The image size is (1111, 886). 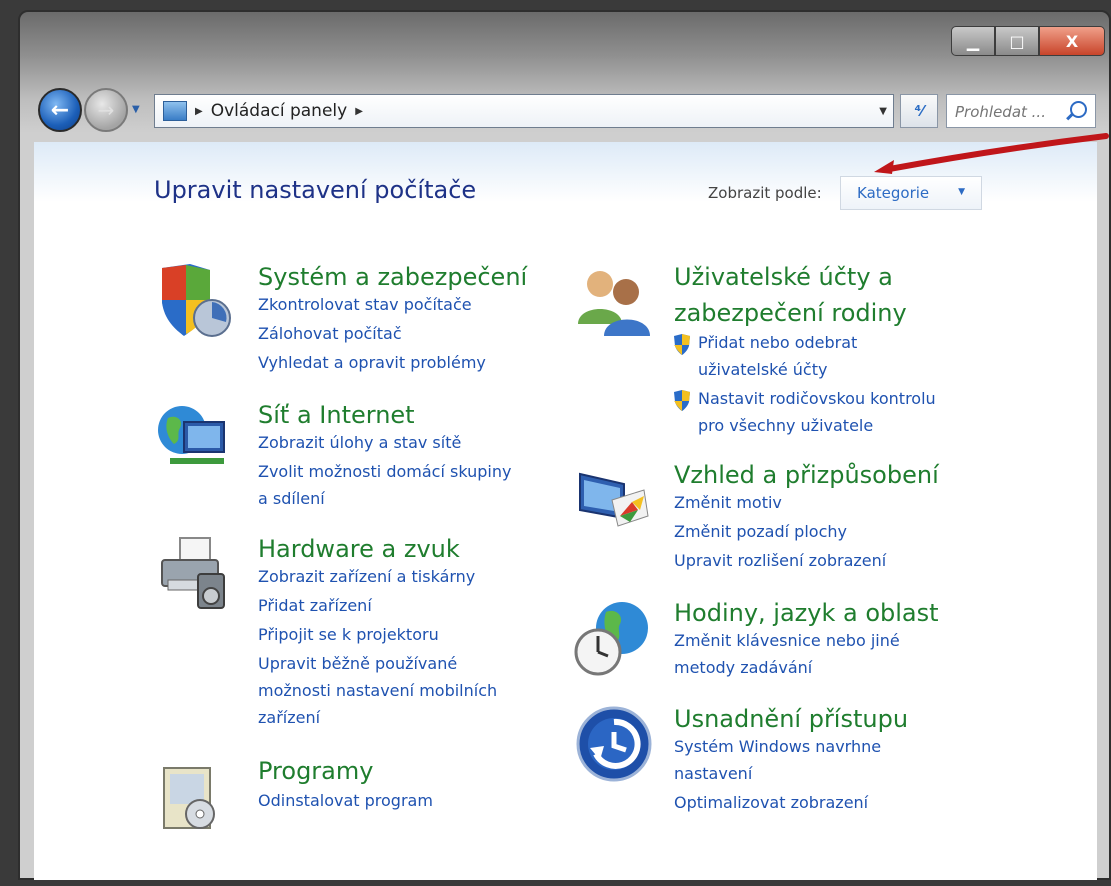 What do you see at coordinates (315, 606) in the screenshot?
I see `link-add-device: Přidat zařízení` at bounding box center [315, 606].